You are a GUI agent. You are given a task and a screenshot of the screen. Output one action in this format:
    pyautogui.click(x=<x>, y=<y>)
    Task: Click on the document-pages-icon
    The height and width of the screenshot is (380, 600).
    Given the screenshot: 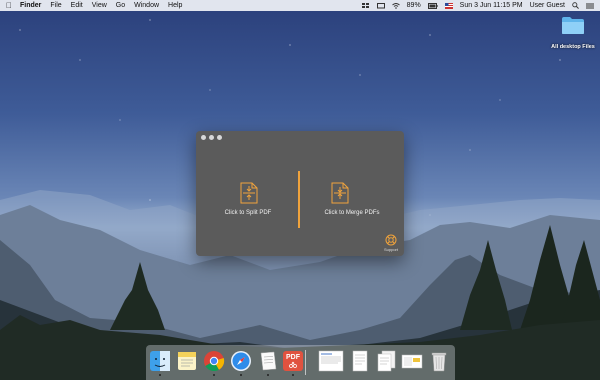 What is the action you would take?
    pyautogui.click(x=412, y=361)
    